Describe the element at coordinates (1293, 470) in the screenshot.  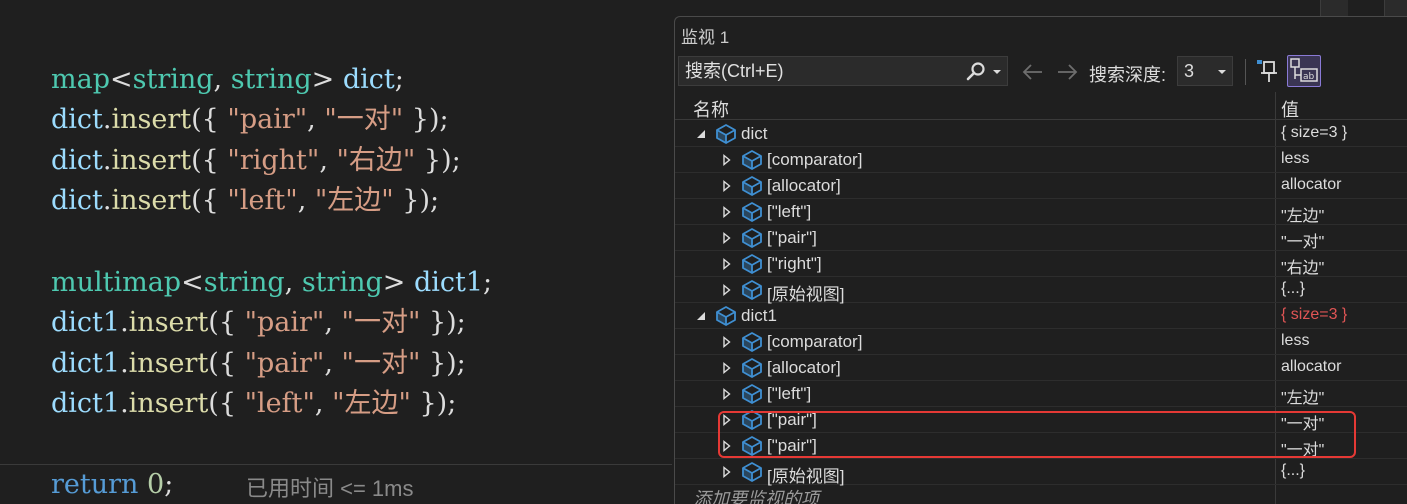
I see `watch-row-value: {...}` at that location.